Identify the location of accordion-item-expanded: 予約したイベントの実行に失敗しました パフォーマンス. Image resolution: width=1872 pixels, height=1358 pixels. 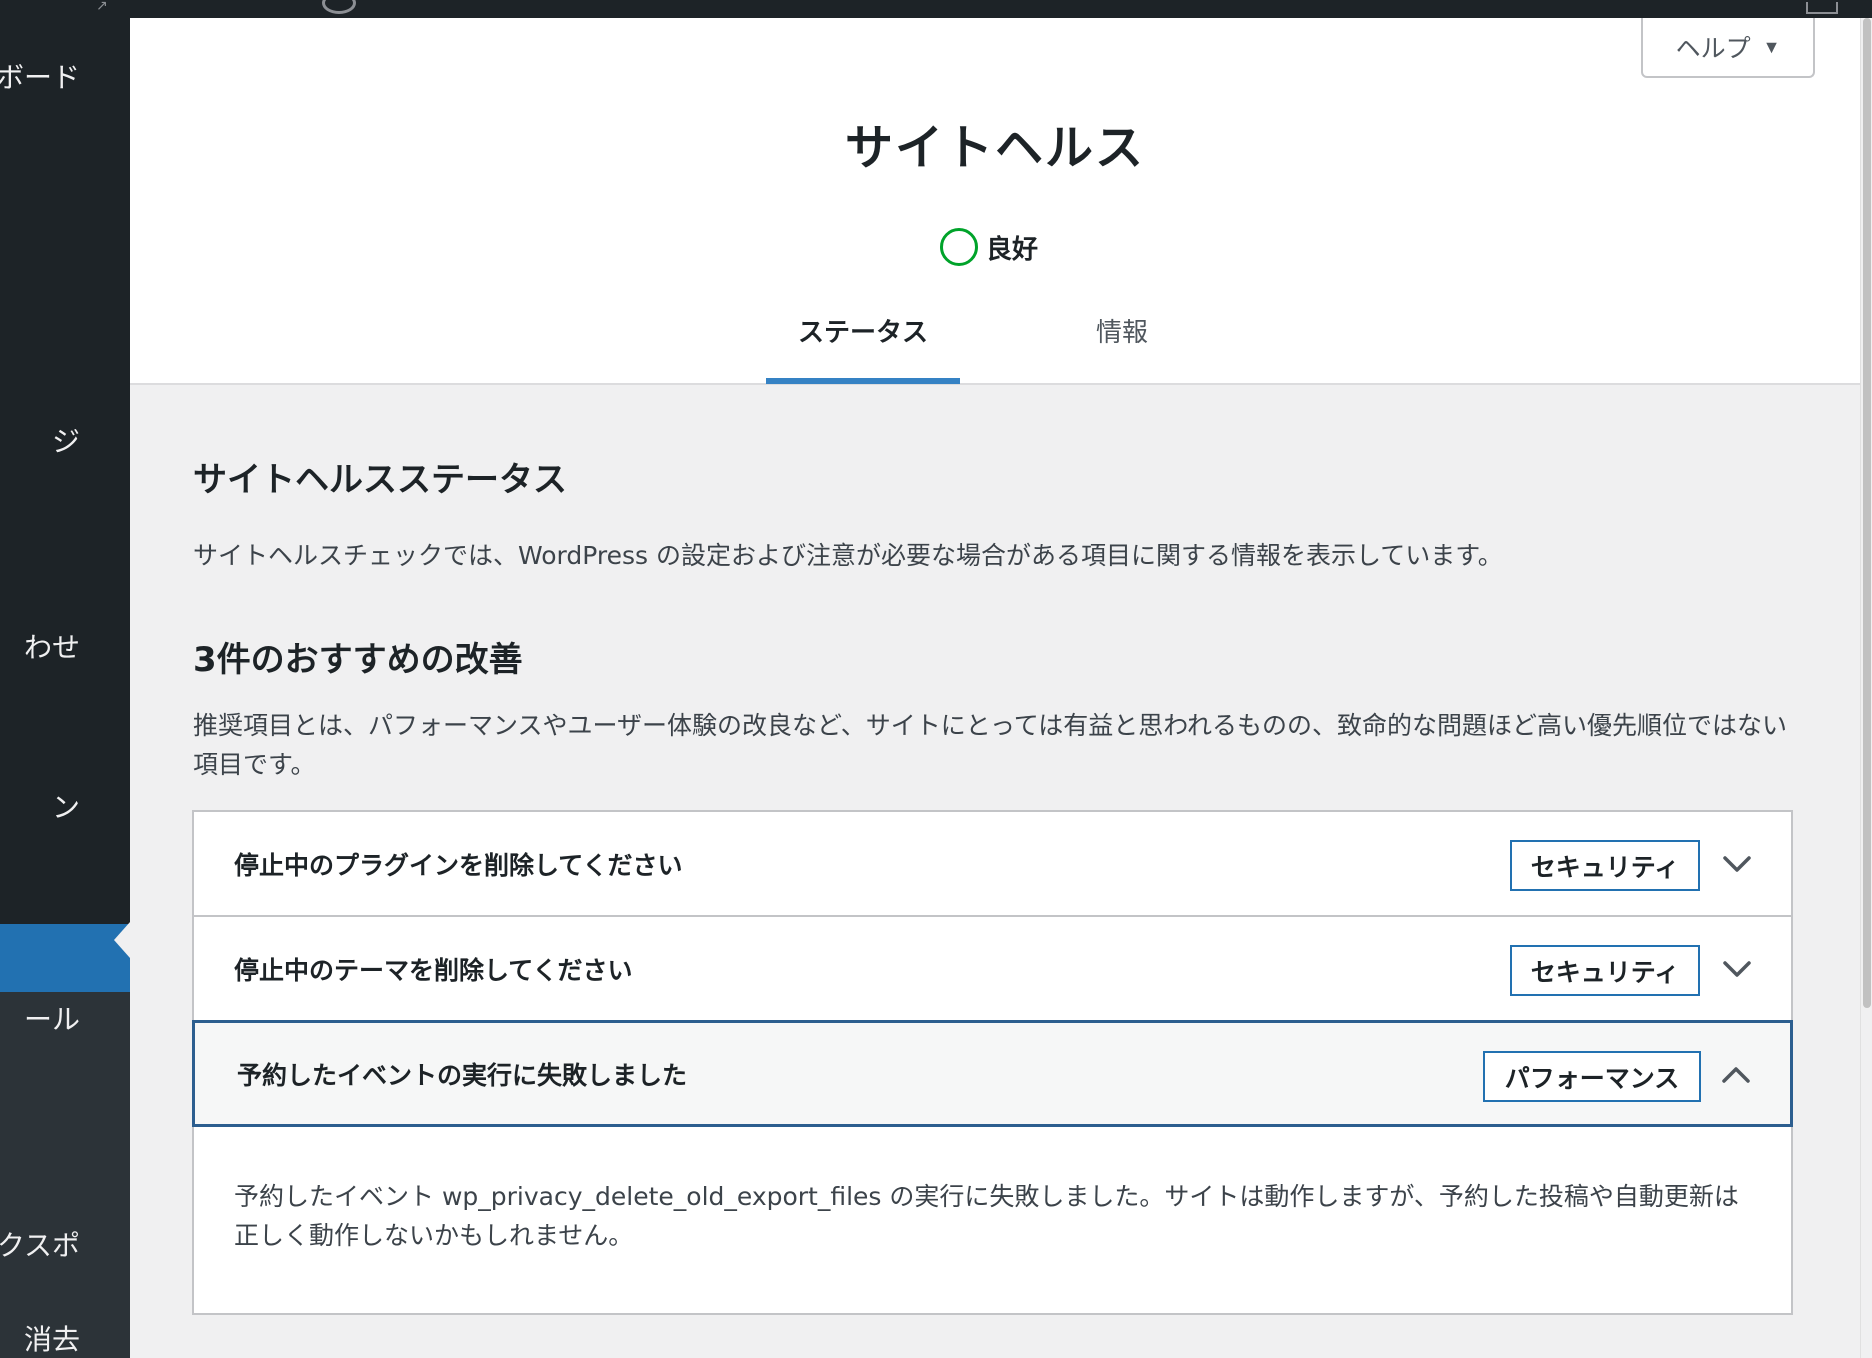
(992, 1073).